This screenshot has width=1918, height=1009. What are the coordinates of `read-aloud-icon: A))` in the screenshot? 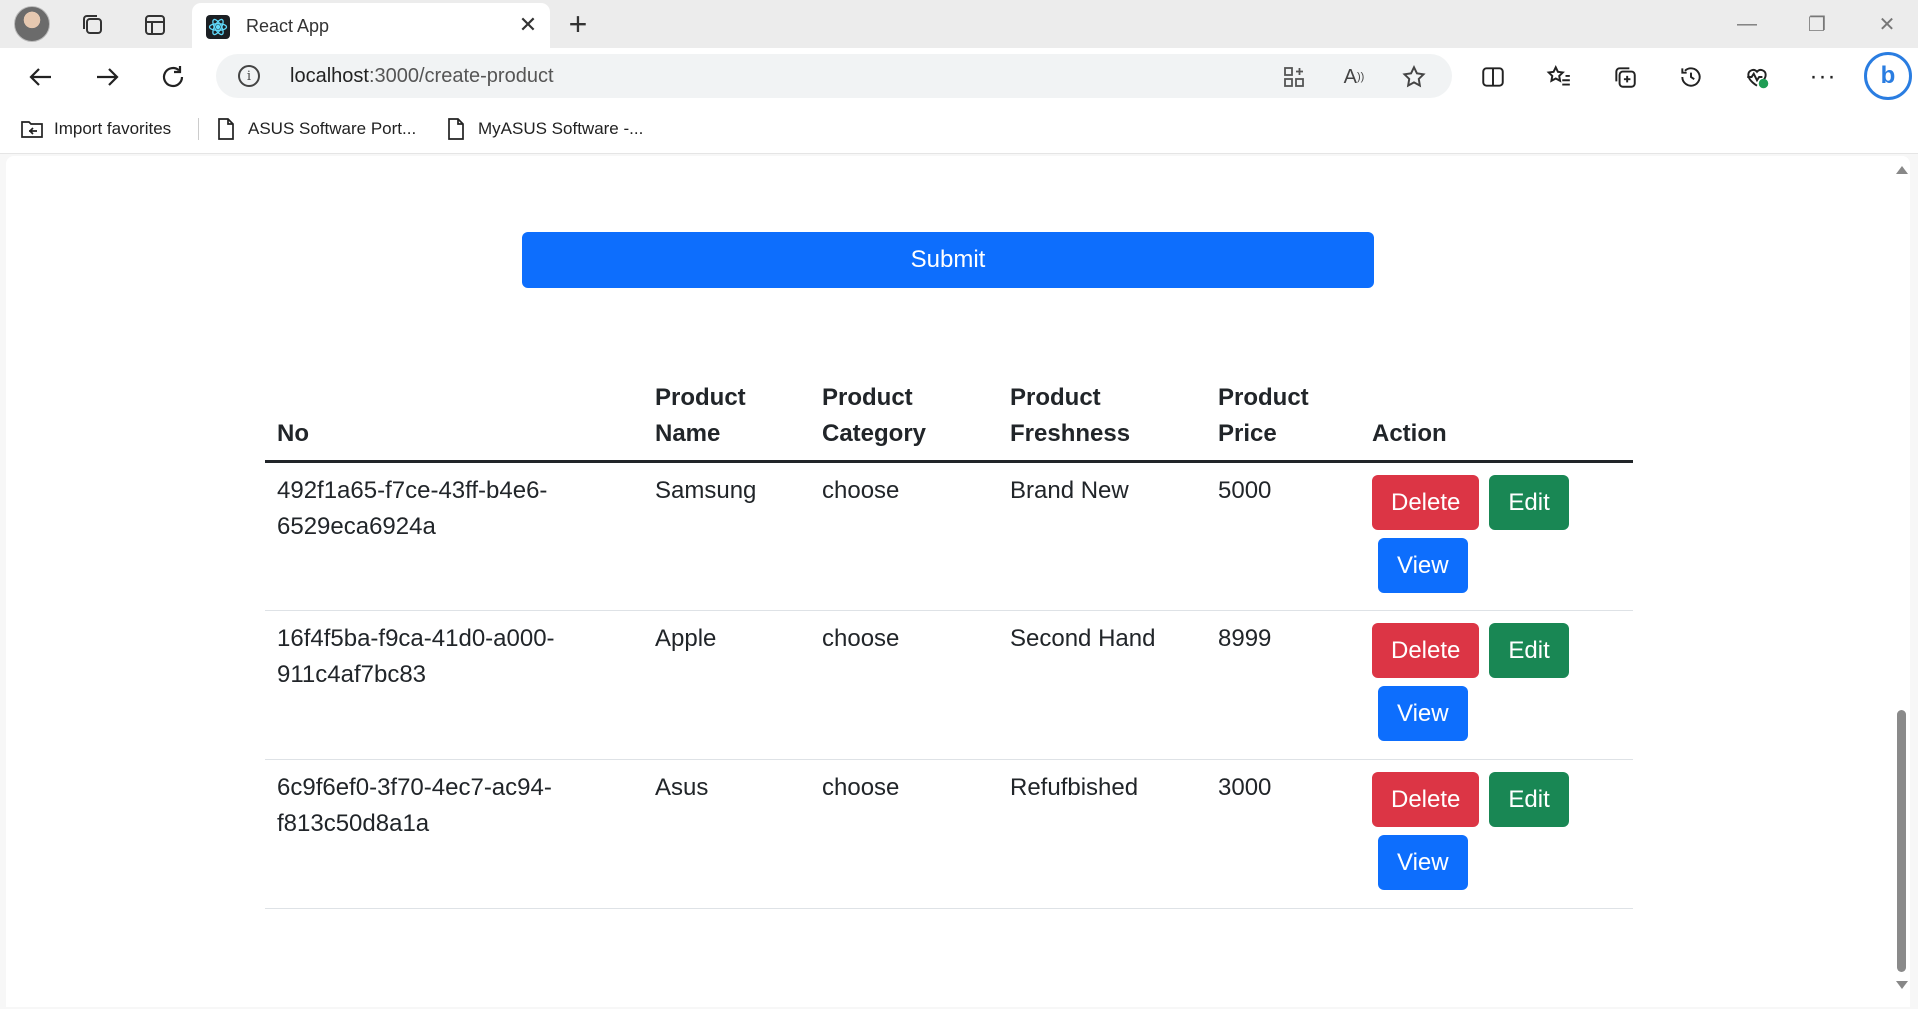 It's located at (1354, 77).